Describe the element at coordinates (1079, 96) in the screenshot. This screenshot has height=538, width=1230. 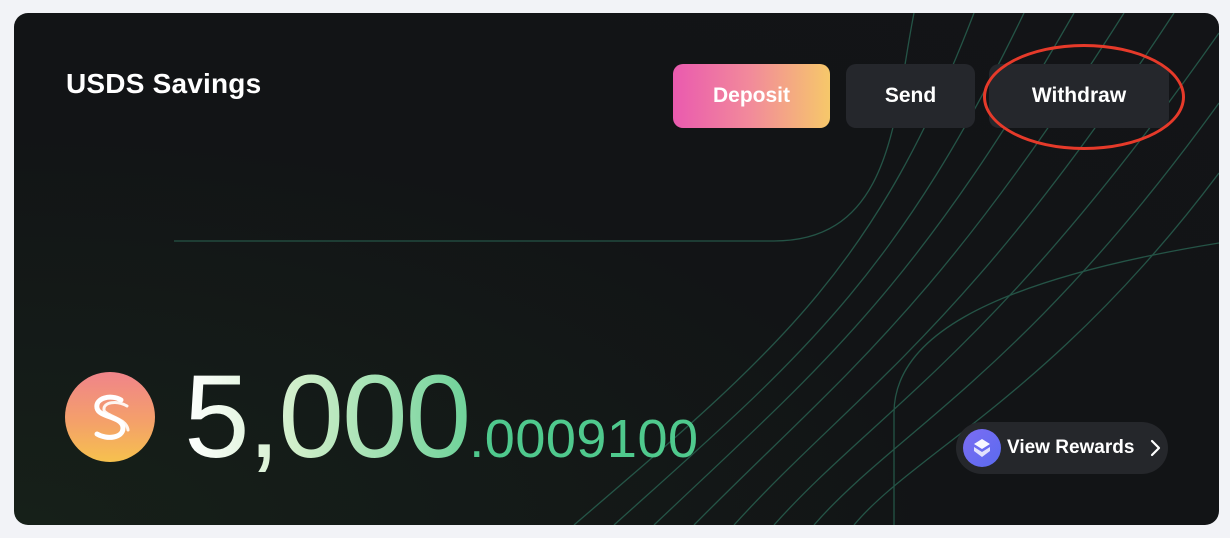
I see `withdraw-button: Withdraw` at that location.